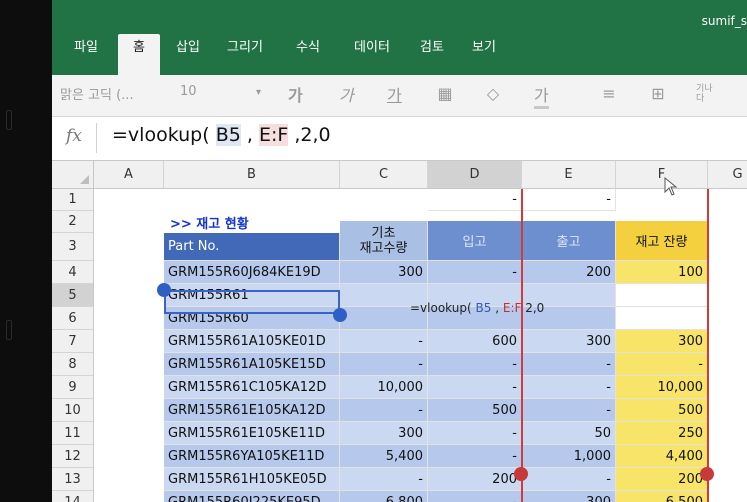 Image resolution: width=747 pixels, height=502 pixels. I want to click on column-header-a: A, so click(129, 175).